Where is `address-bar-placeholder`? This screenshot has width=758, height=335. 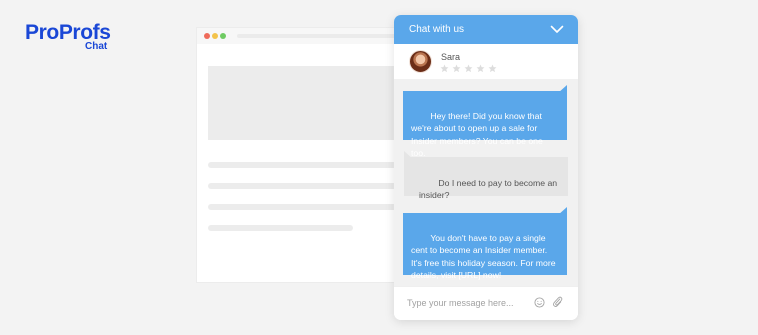
address-bar-placeholder is located at coordinates (317, 36).